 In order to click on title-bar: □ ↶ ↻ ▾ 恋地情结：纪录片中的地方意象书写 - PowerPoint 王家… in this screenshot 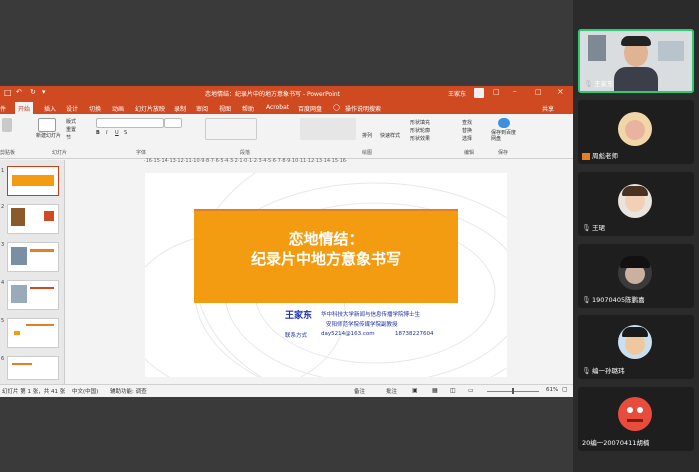, I will do `click(286, 93)`.